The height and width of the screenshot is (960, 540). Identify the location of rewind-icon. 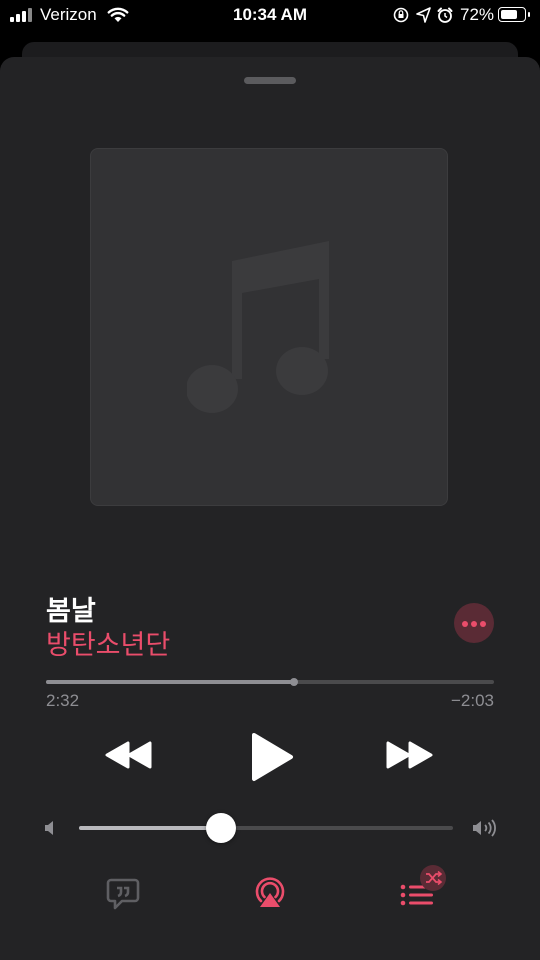
(129, 755).